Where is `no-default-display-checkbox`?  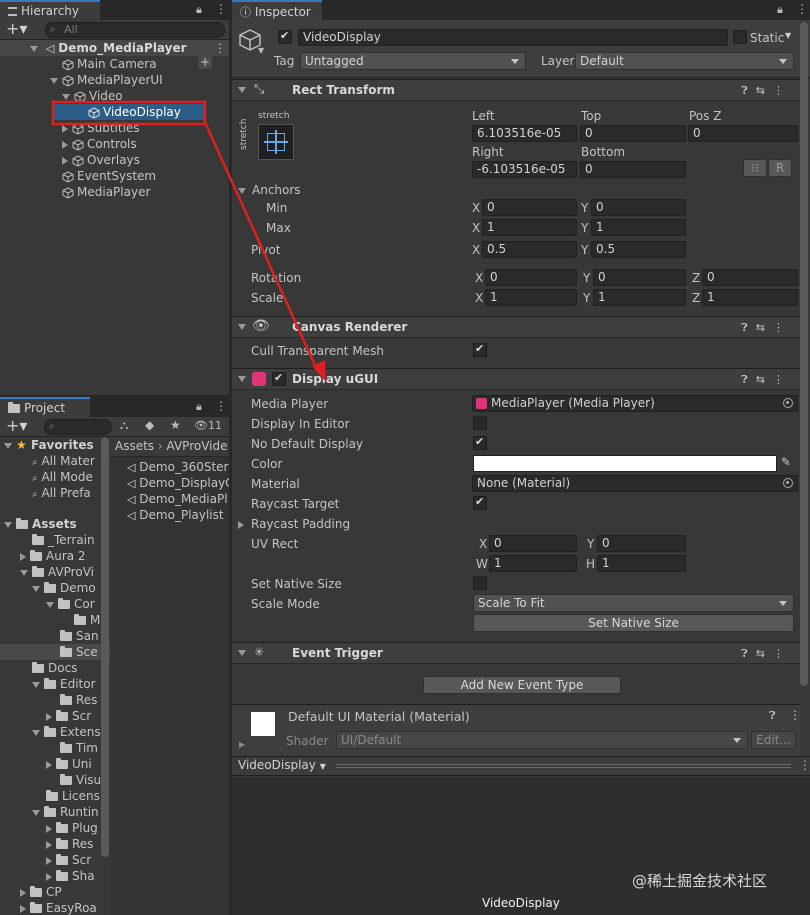 no-default-display-checkbox is located at coordinates (480, 442).